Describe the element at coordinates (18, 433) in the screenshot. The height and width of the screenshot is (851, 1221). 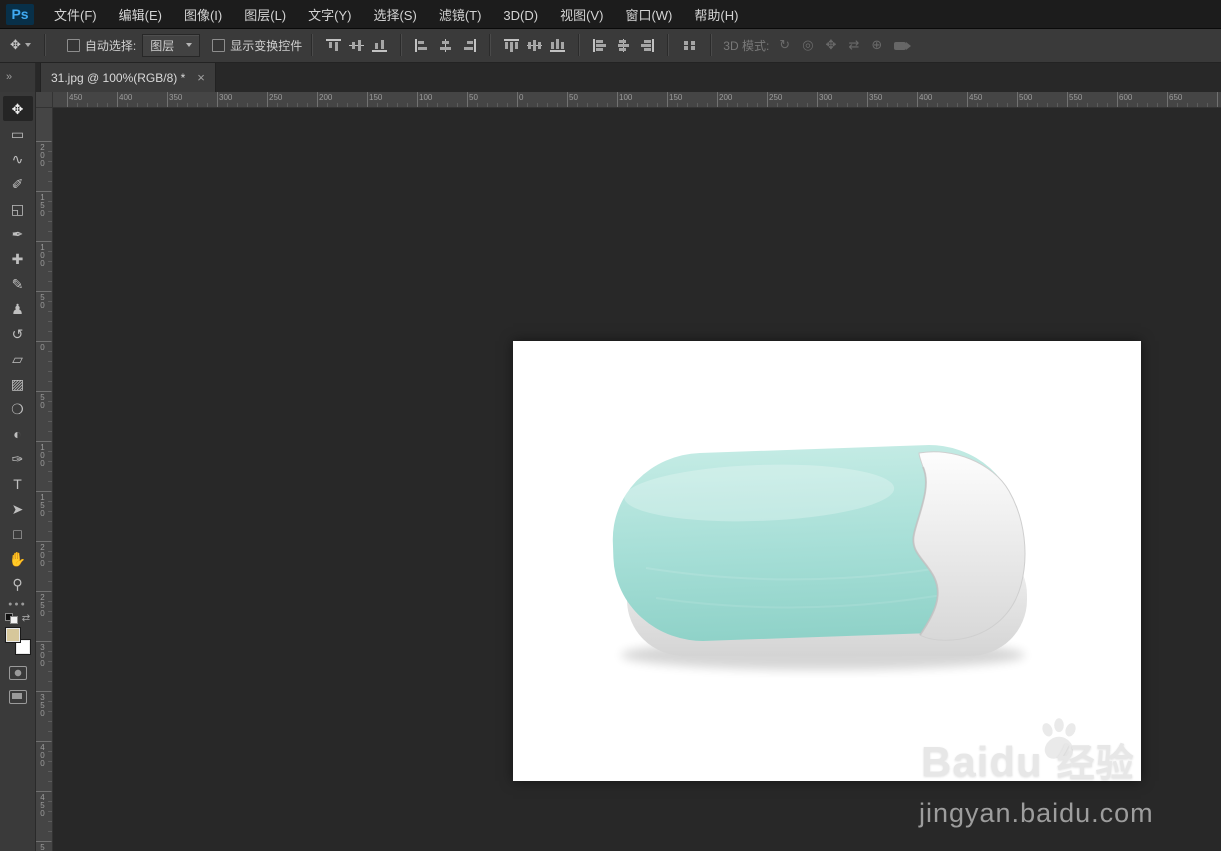
I see `dodge-tool: ◐` at that location.